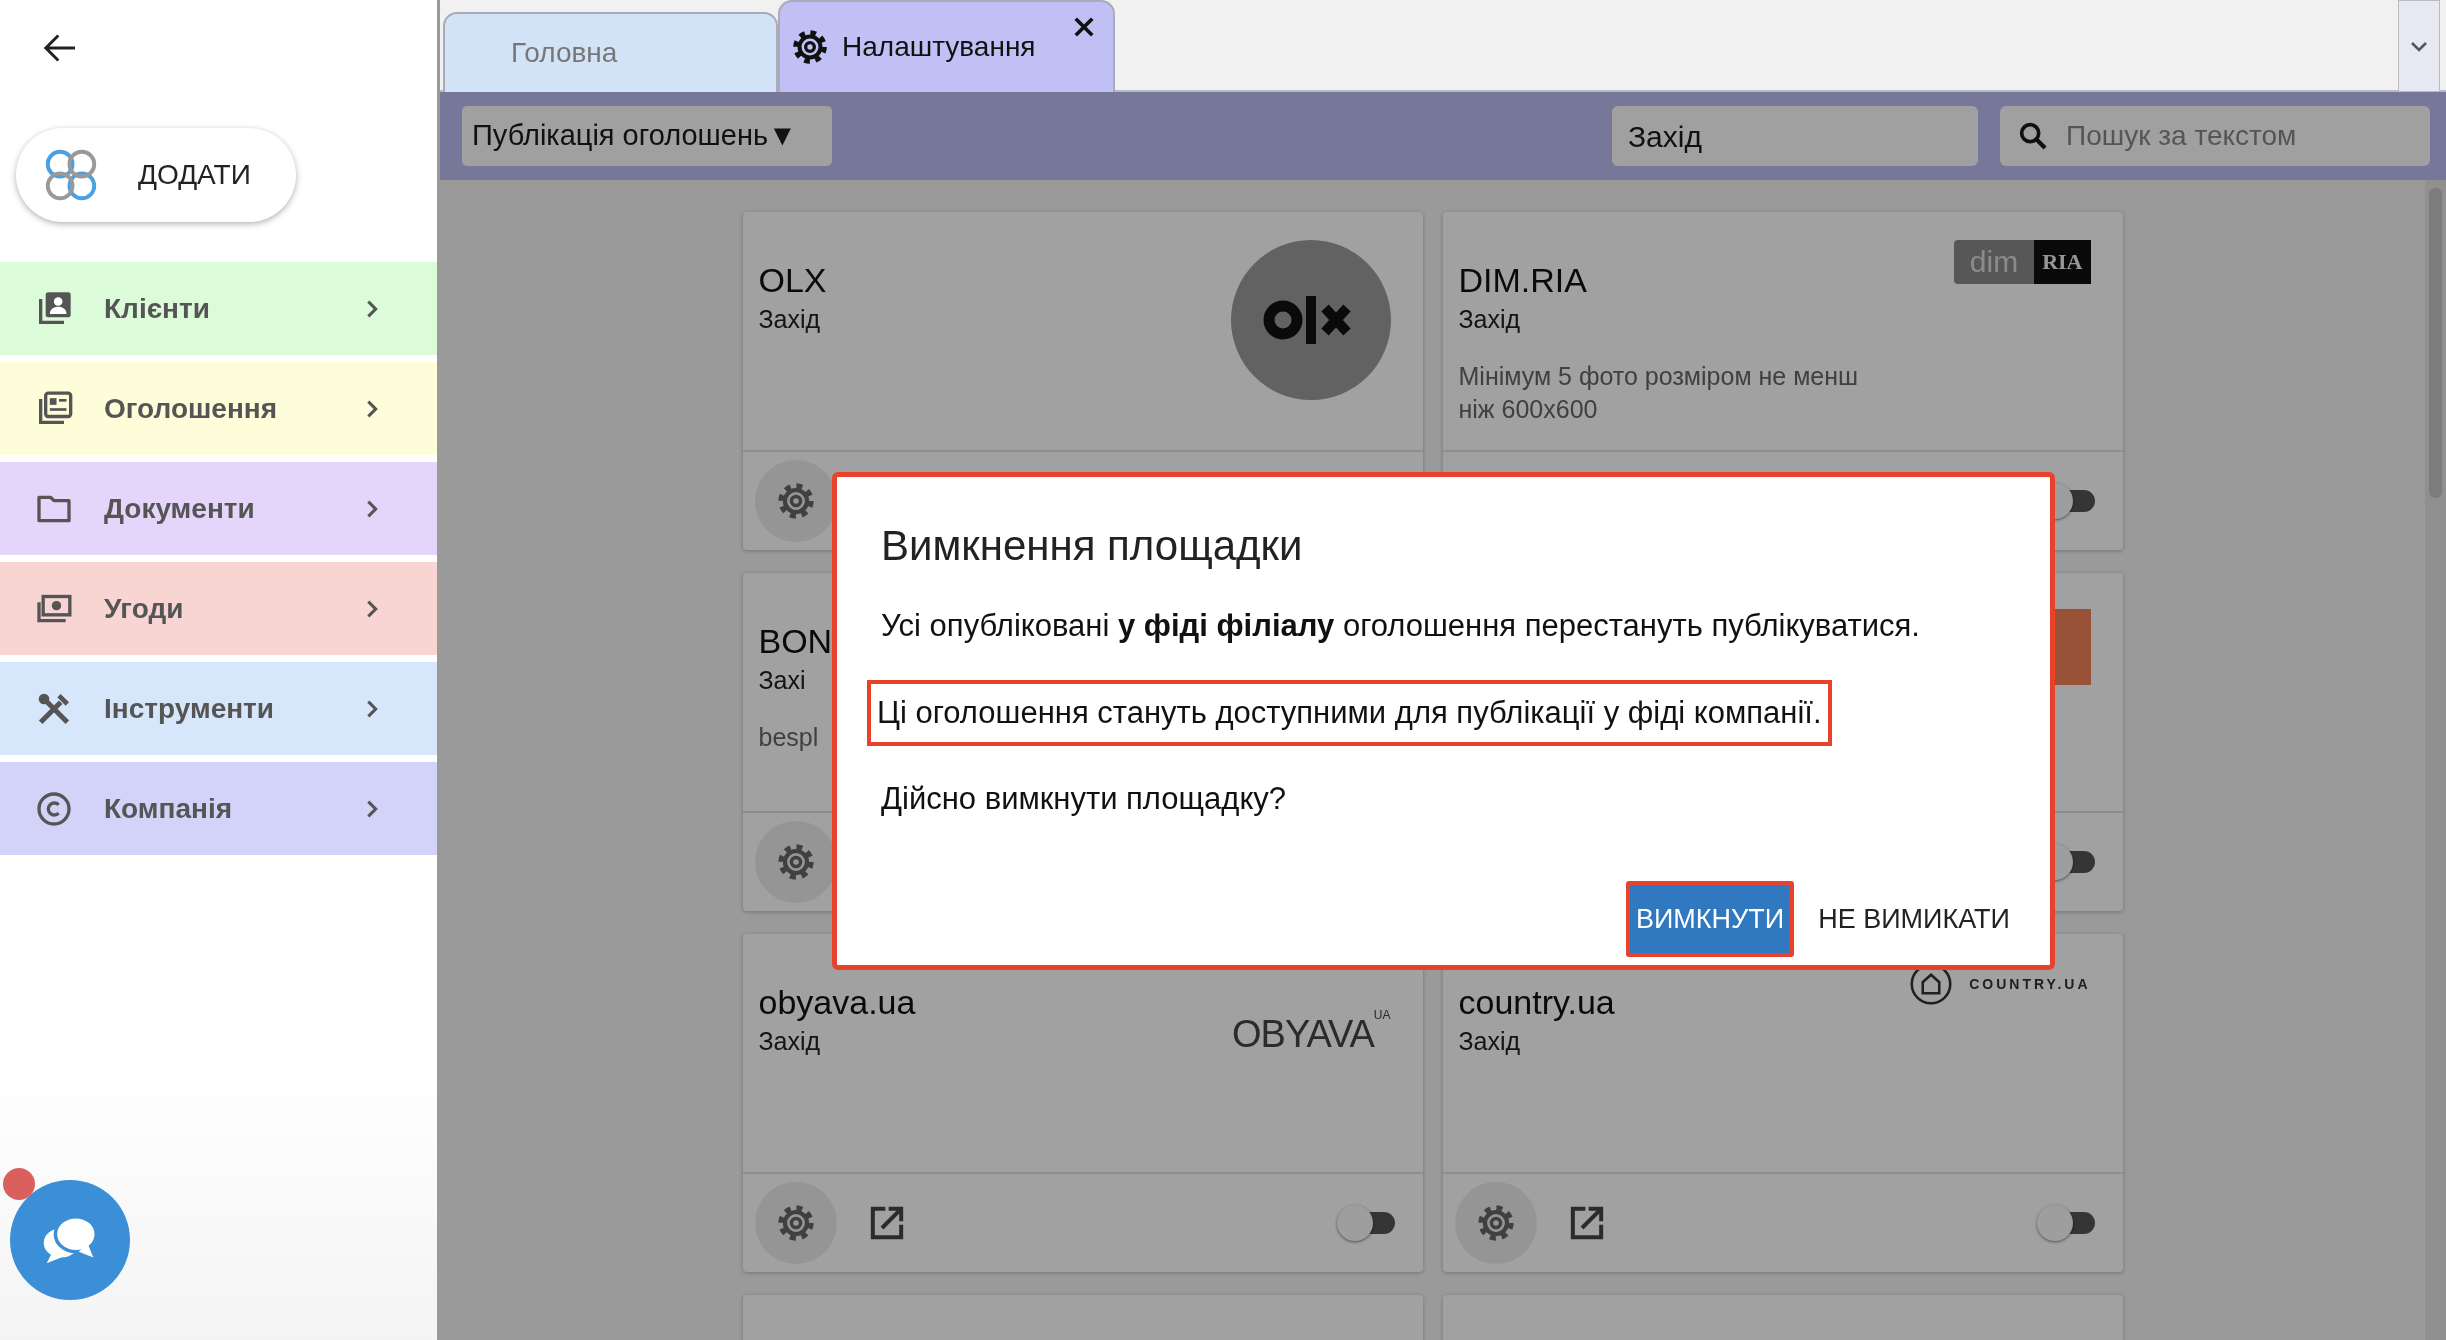 Image resolution: width=2446 pixels, height=1340 pixels. What do you see at coordinates (2030, 984) in the screenshot?
I see `logo-text: COUNTRY.UA` at bounding box center [2030, 984].